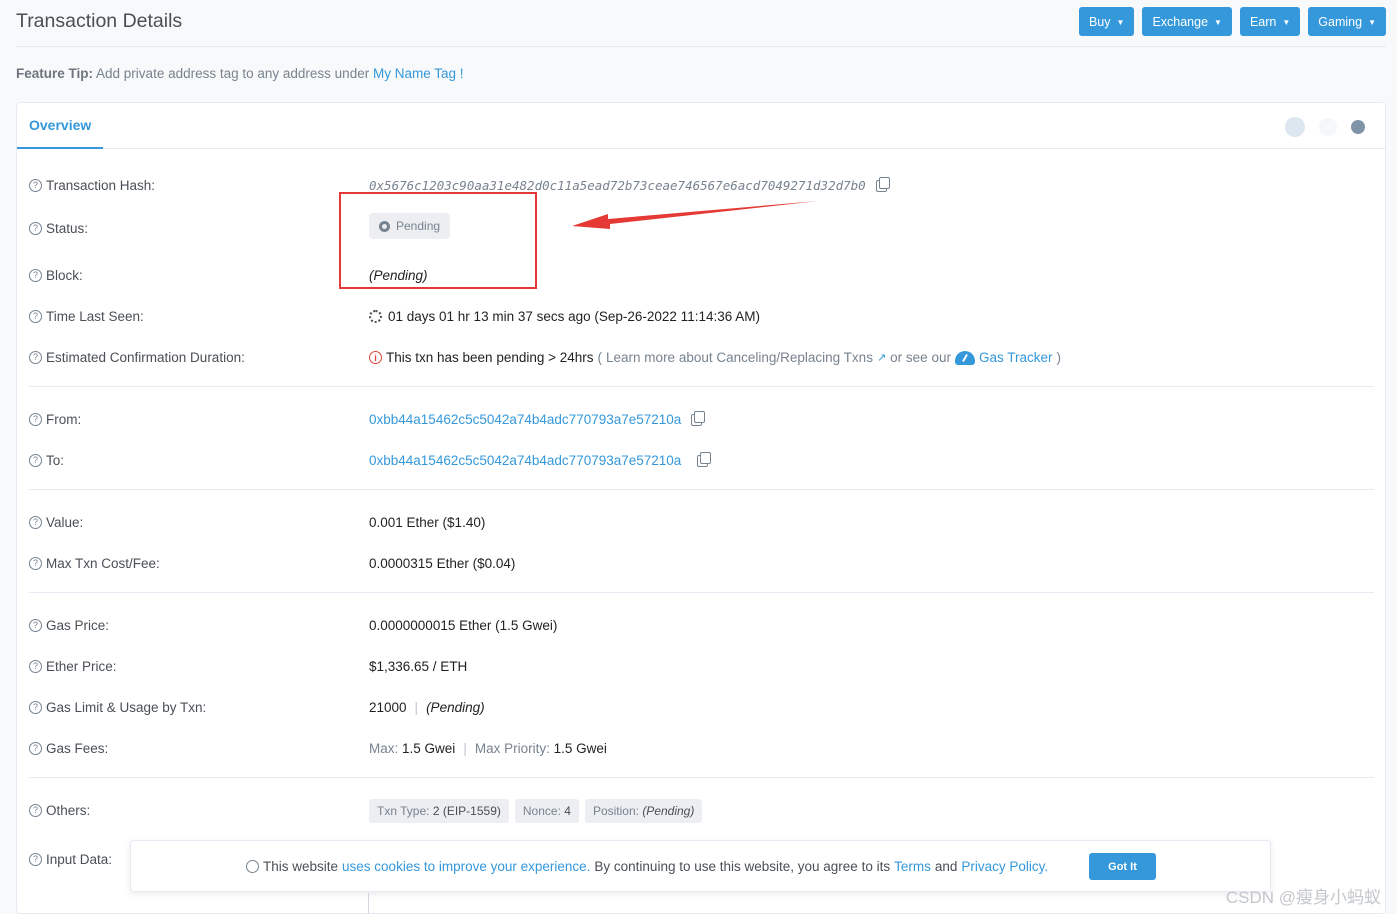  What do you see at coordinates (252, 866) in the screenshot?
I see `cookie-icon` at bounding box center [252, 866].